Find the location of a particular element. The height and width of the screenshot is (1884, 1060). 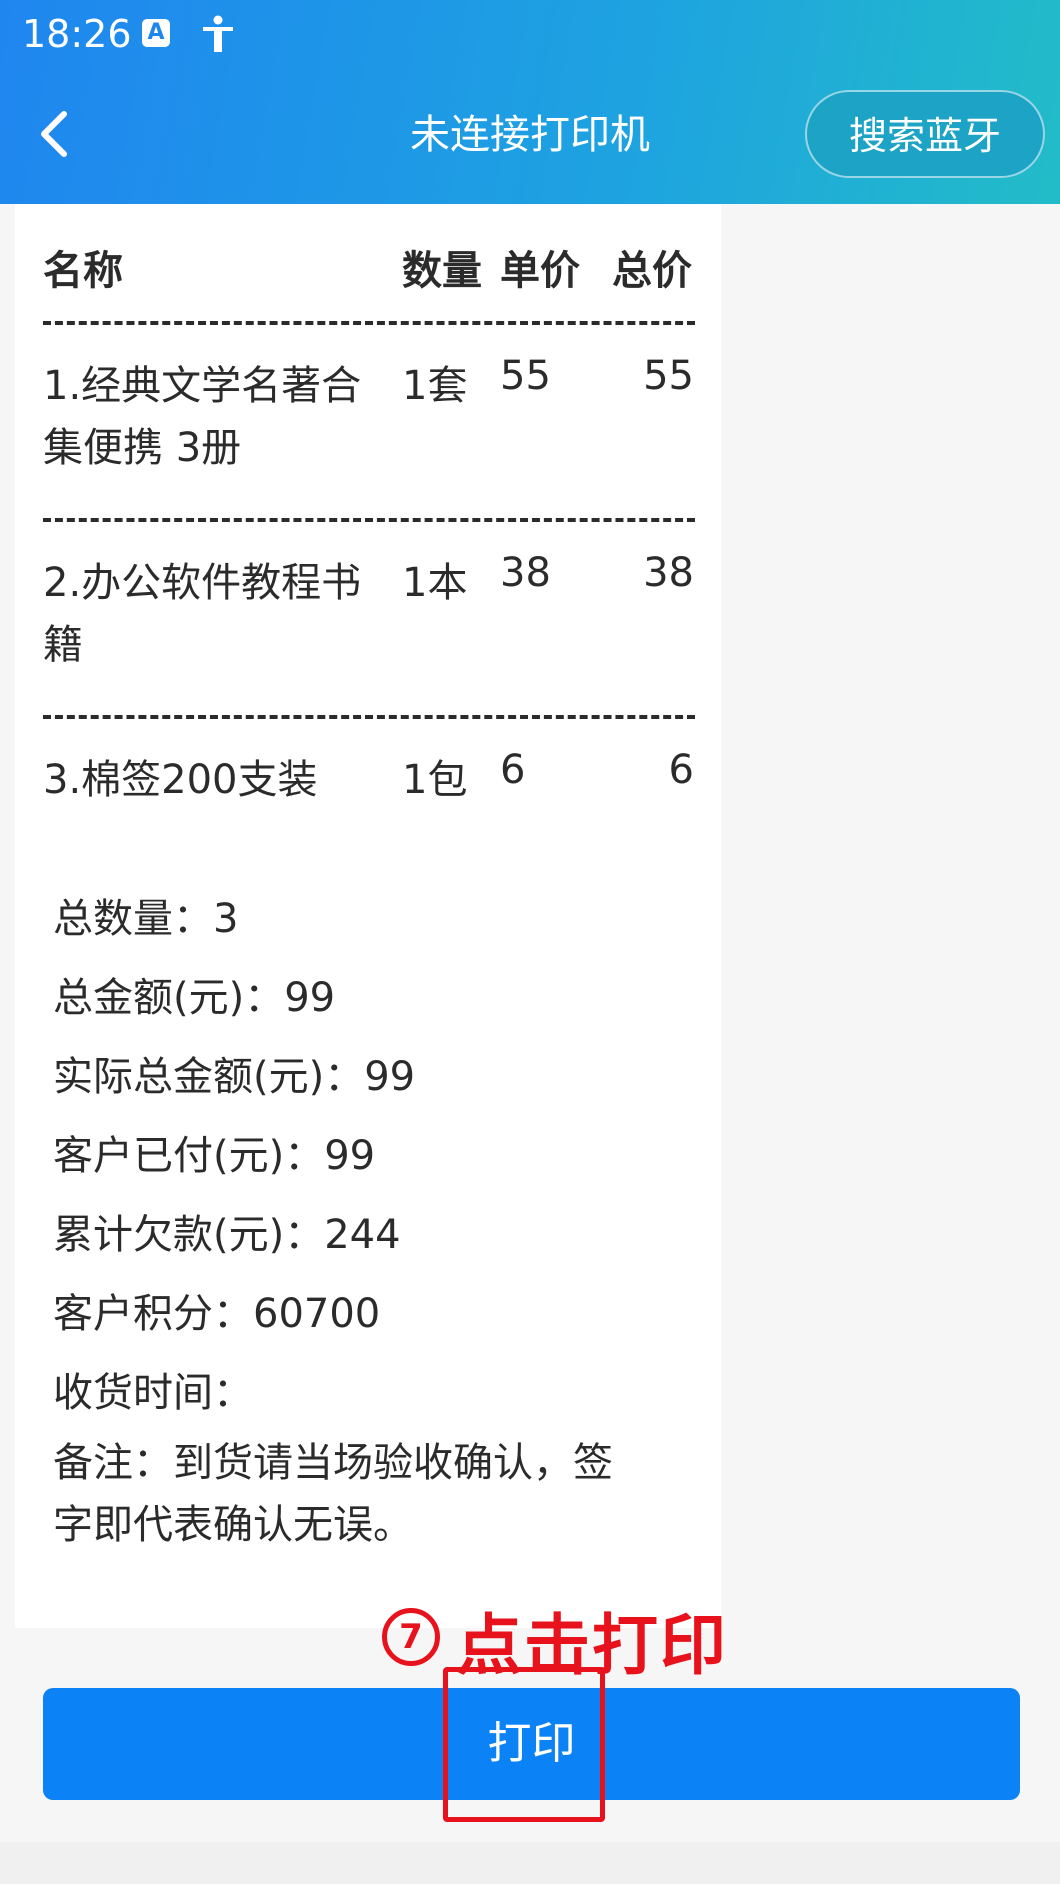

row-name-line1: 2.办公软件教程书 is located at coordinates (202, 583).